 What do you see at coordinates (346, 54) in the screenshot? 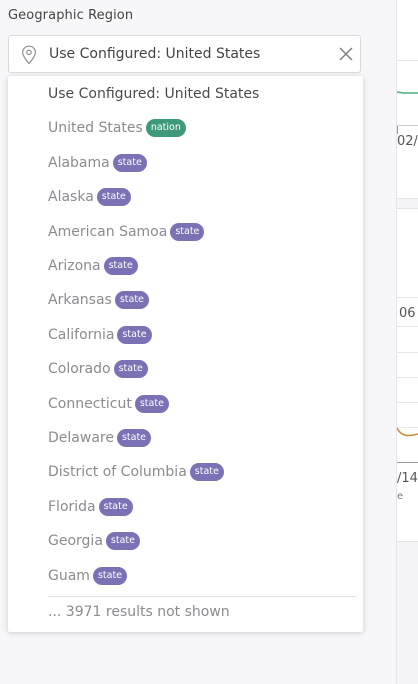
I see `close-icon` at bounding box center [346, 54].